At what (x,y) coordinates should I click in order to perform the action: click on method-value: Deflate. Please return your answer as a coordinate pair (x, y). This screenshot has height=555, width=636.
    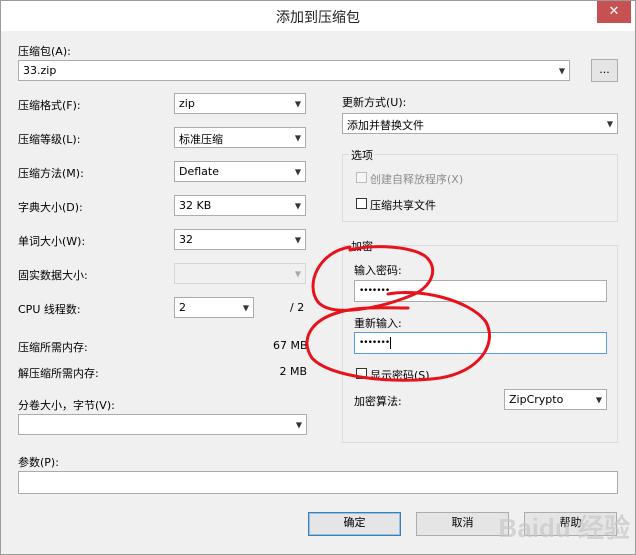
    Looking at the image, I should click on (199, 171).